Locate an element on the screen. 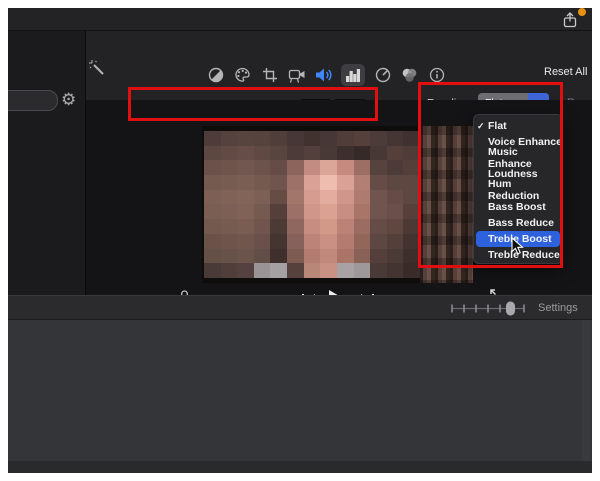  zoom-slider is located at coordinates (488, 308).